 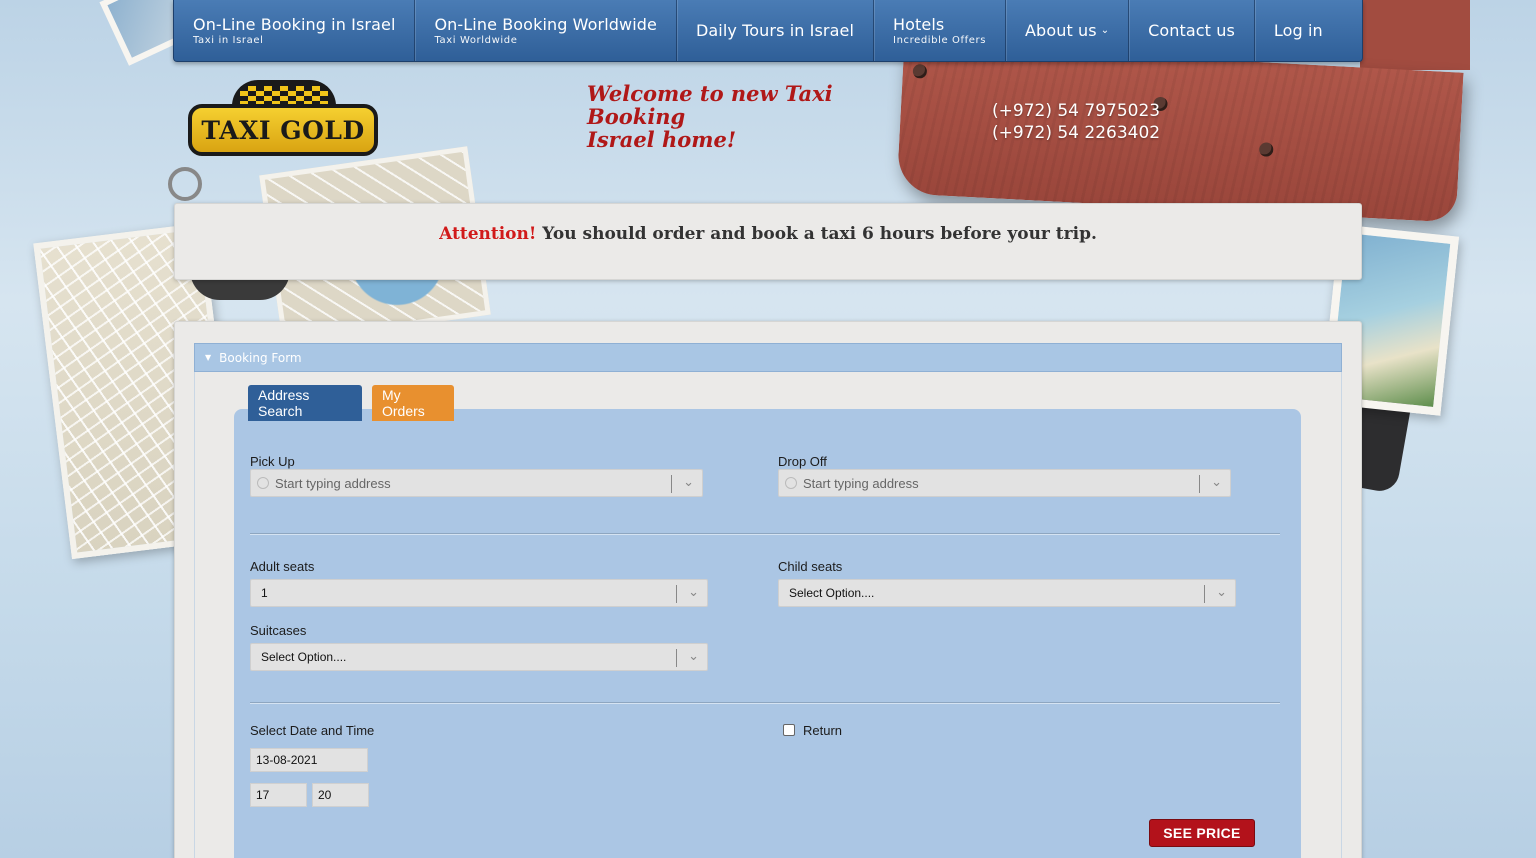 What do you see at coordinates (802, 461) in the screenshot?
I see `dropoff-label: Drop Off` at bounding box center [802, 461].